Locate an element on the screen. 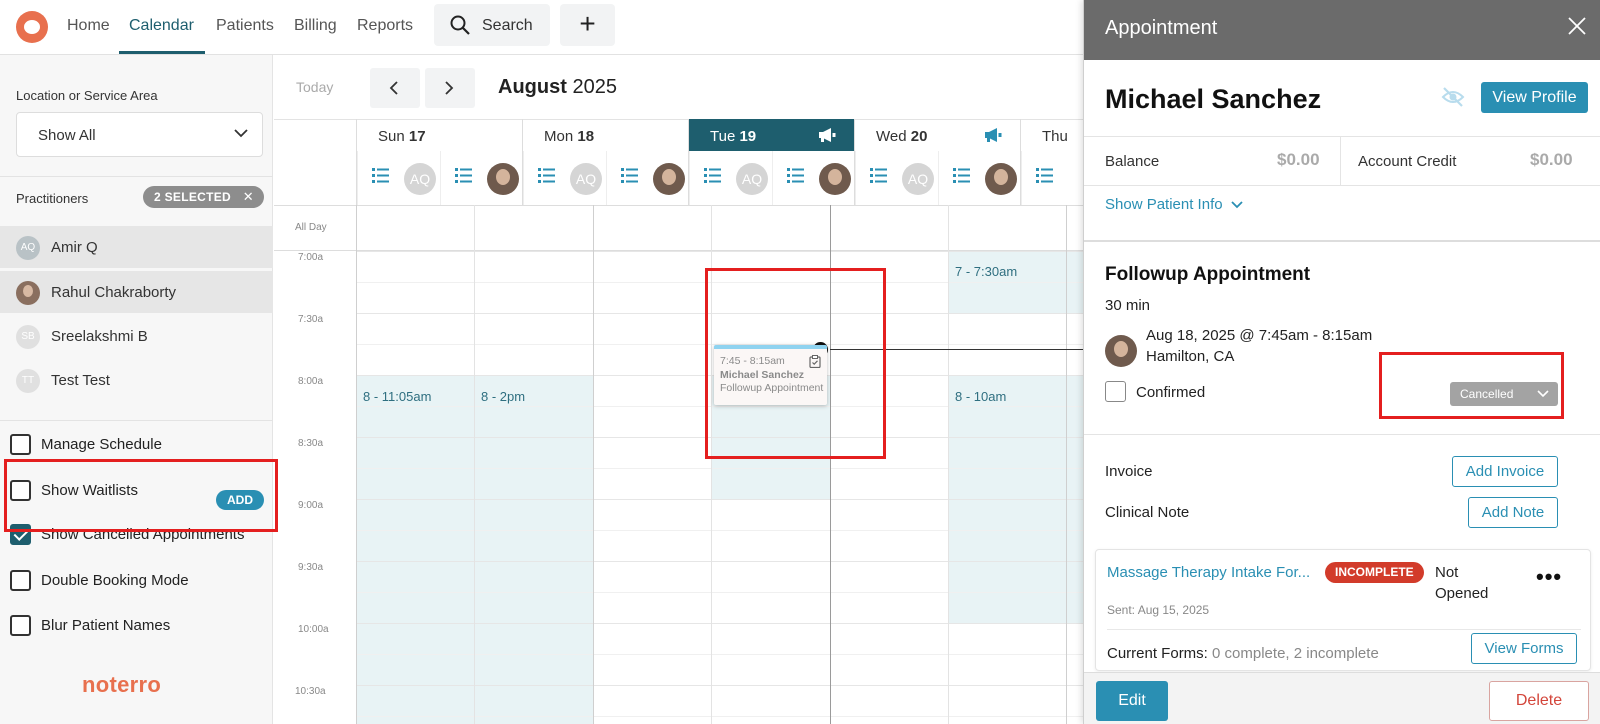 This screenshot has height=724, width=1600. option-label: Blur Patient Names is located at coordinates (106, 625).